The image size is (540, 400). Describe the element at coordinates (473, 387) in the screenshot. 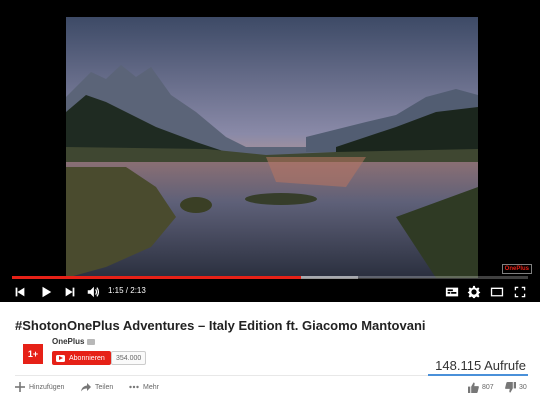

I see `thumbs-up-icon` at that location.